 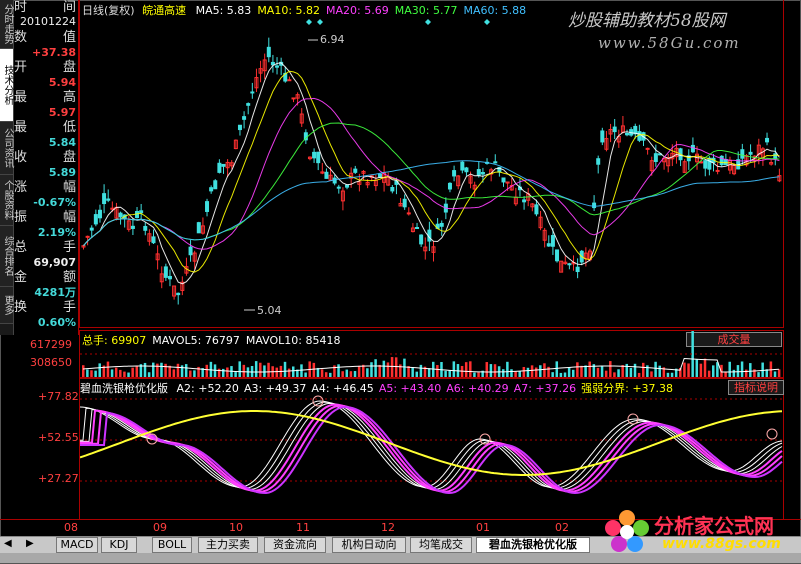 I want to click on info-value: 2.19%, so click(x=56, y=232).